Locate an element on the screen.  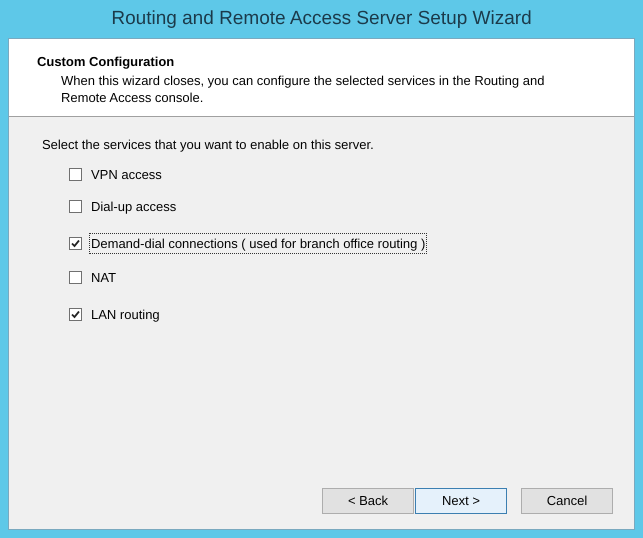
header-description: When this wizard closes, you can configure the selected services in the Routing and Remote Access console. is located at coordinates (303, 89).